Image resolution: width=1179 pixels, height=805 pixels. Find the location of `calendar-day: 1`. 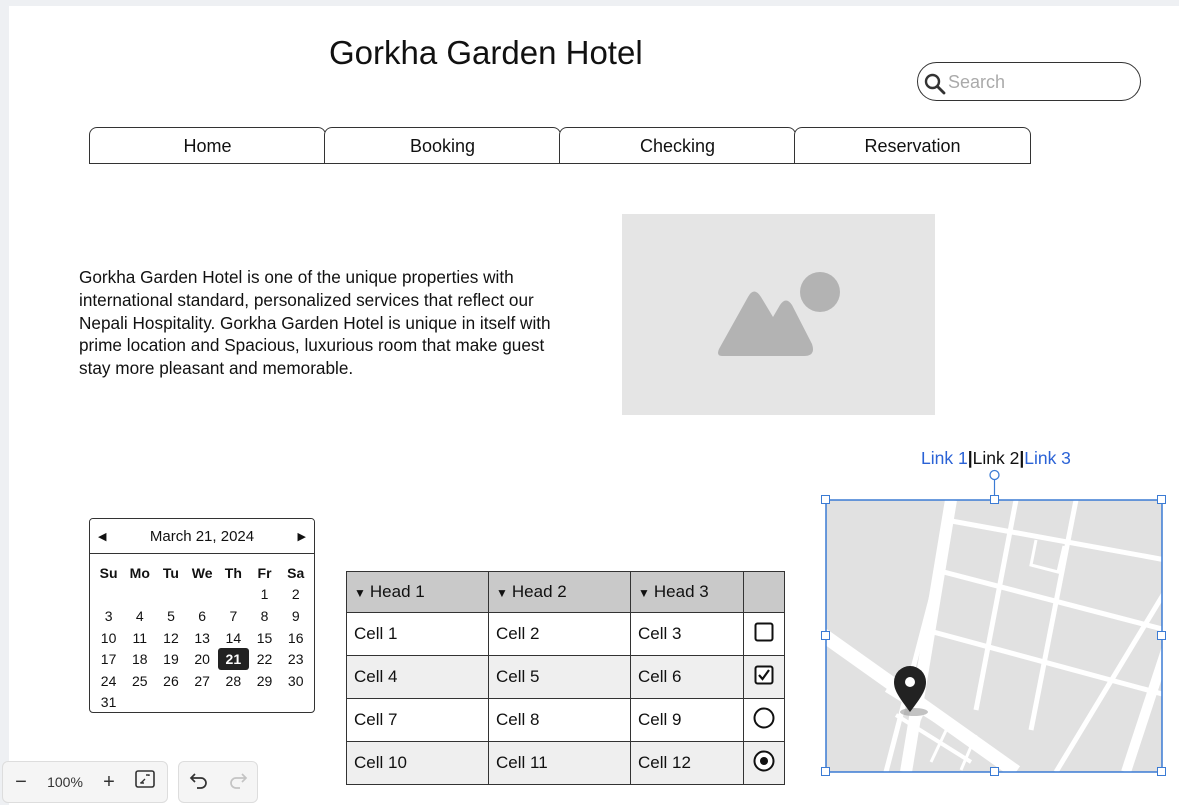

calendar-day: 1 is located at coordinates (264, 595).